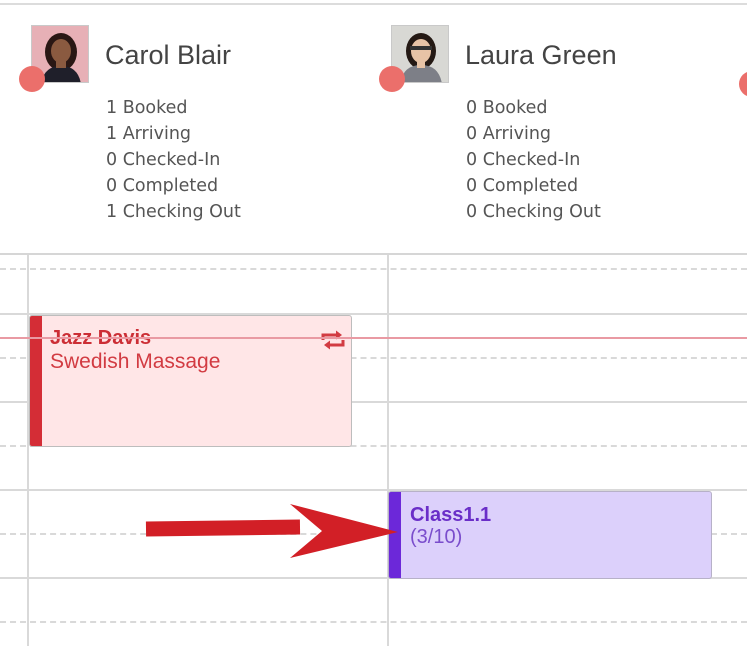 This screenshot has height=646, width=747. What do you see at coordinates (173, 212) in the screenshot?
I see `stat-checking-out: 1 Checking Out` at bounding box center [173, 212].